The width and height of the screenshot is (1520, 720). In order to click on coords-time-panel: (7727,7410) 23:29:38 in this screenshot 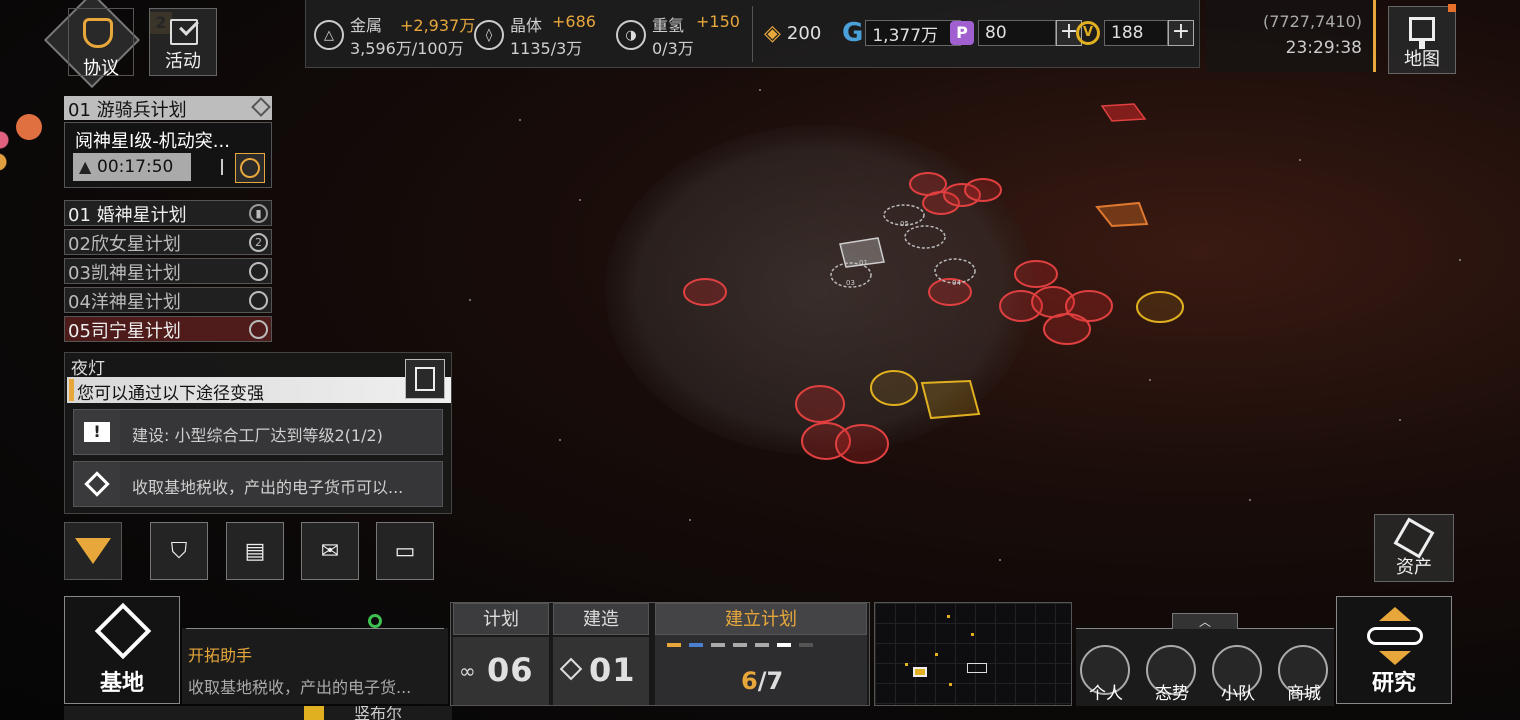, I will do `click(1291, 36)`.